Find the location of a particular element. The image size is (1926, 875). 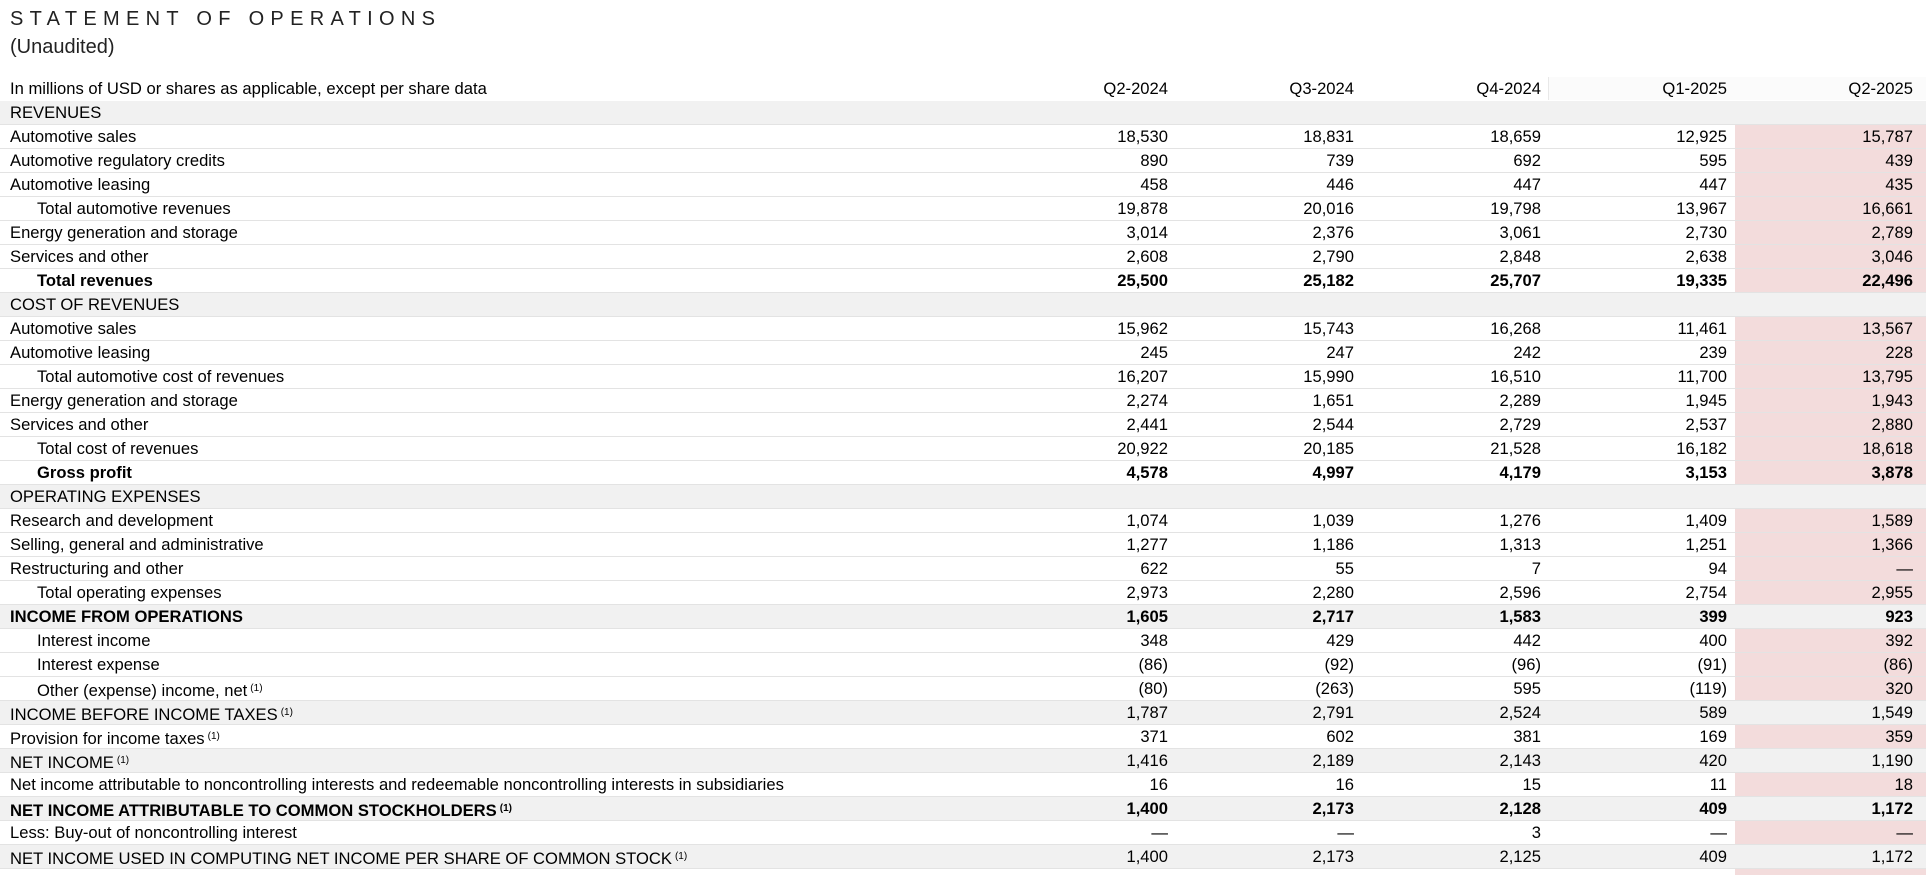

row-label-text: Total automotive cost of revenues is located at coordinates (161, 376).